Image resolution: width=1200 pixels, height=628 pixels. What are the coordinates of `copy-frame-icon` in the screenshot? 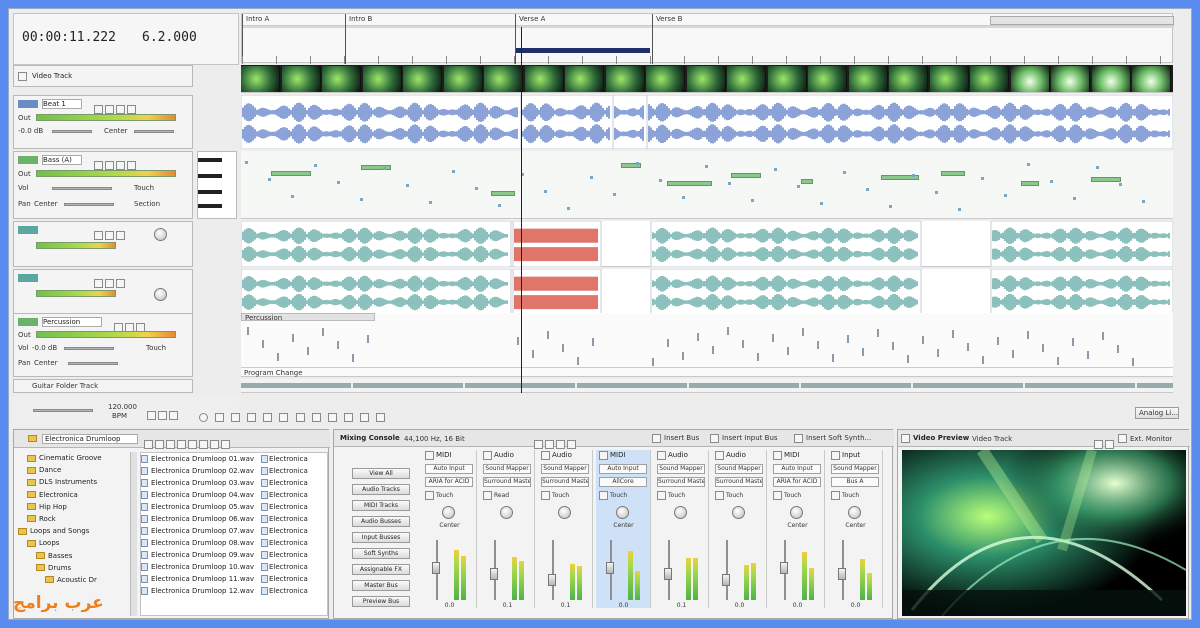 It's located at (1098, 444).